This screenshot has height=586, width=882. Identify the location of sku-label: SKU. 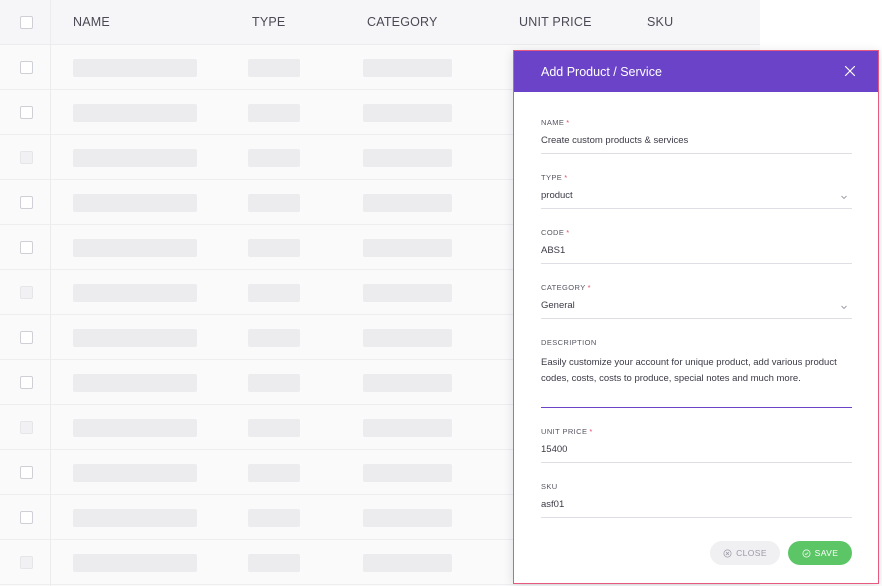
(549, 486).